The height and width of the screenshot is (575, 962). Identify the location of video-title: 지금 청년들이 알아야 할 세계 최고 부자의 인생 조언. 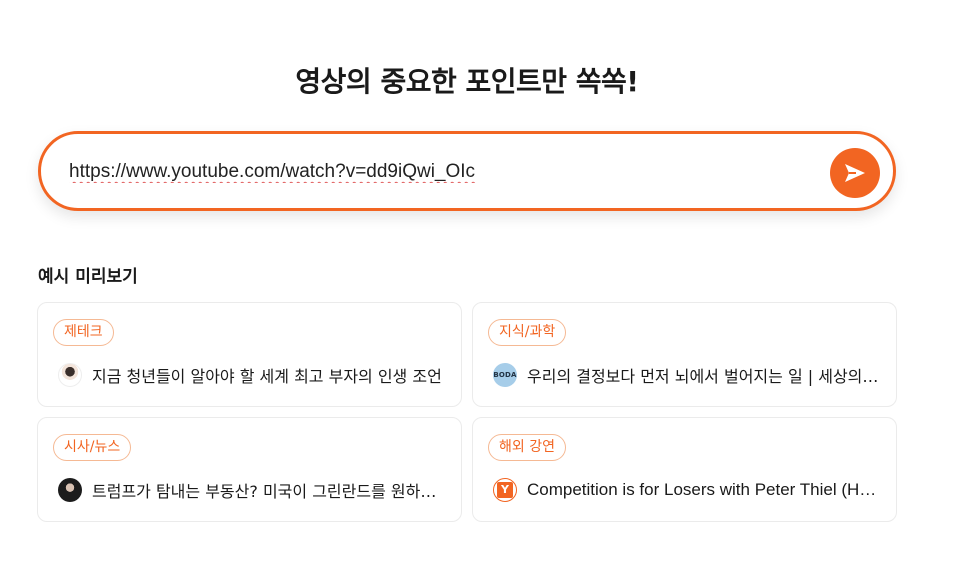
(267, 376).